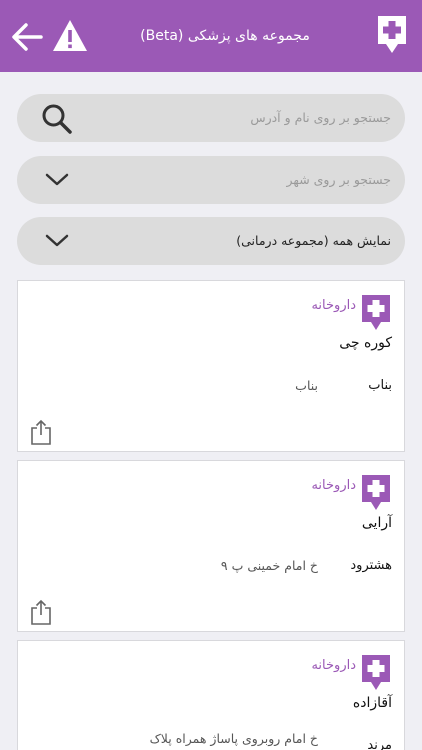  I want to click on arrow-left-icon, so click(27, 37).